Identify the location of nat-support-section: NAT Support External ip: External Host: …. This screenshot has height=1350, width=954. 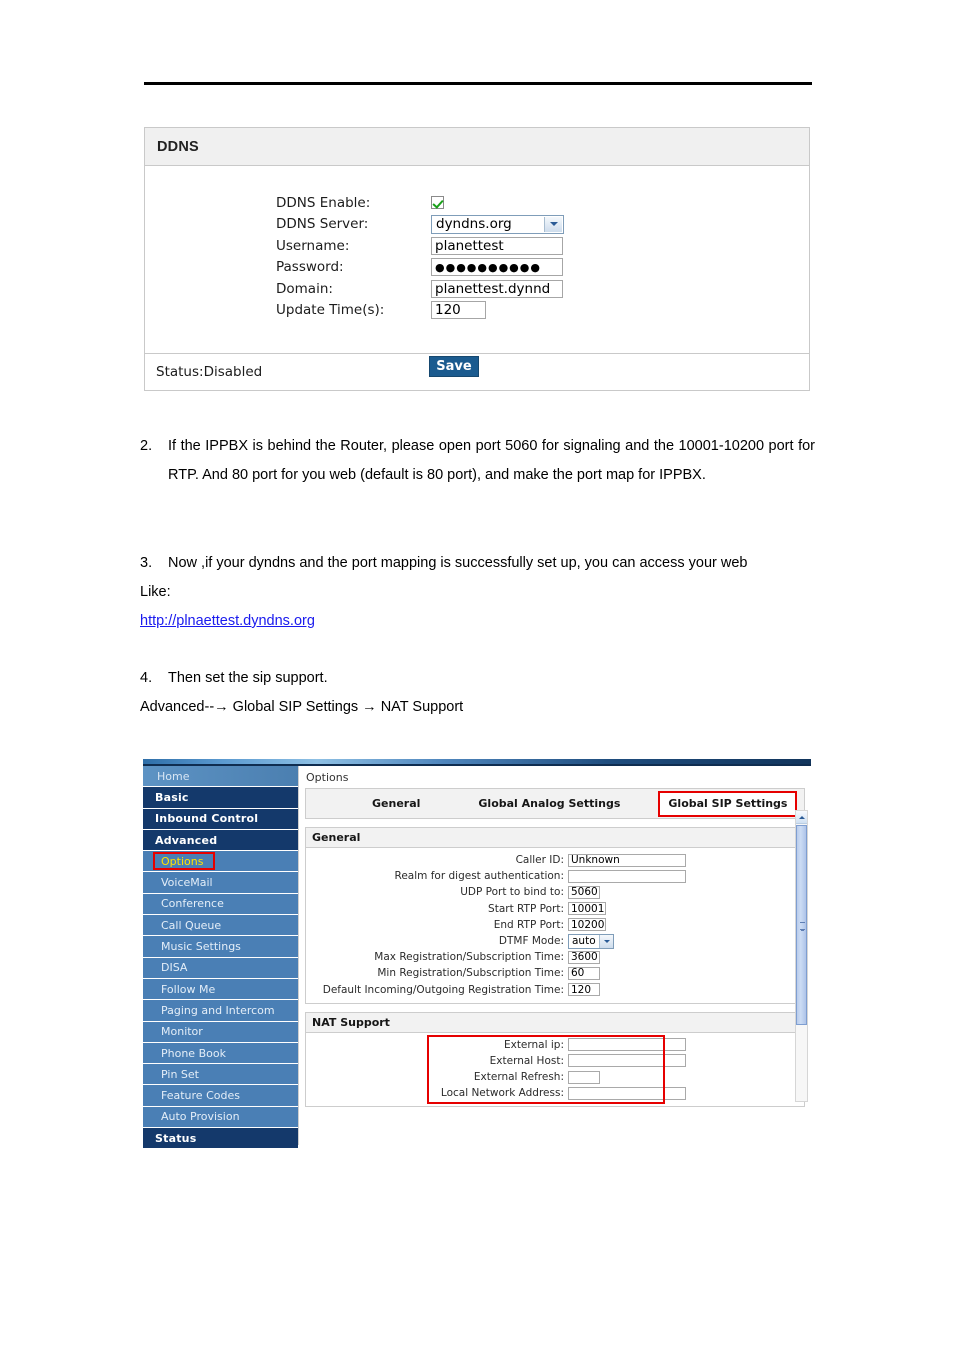
(555, 1059).